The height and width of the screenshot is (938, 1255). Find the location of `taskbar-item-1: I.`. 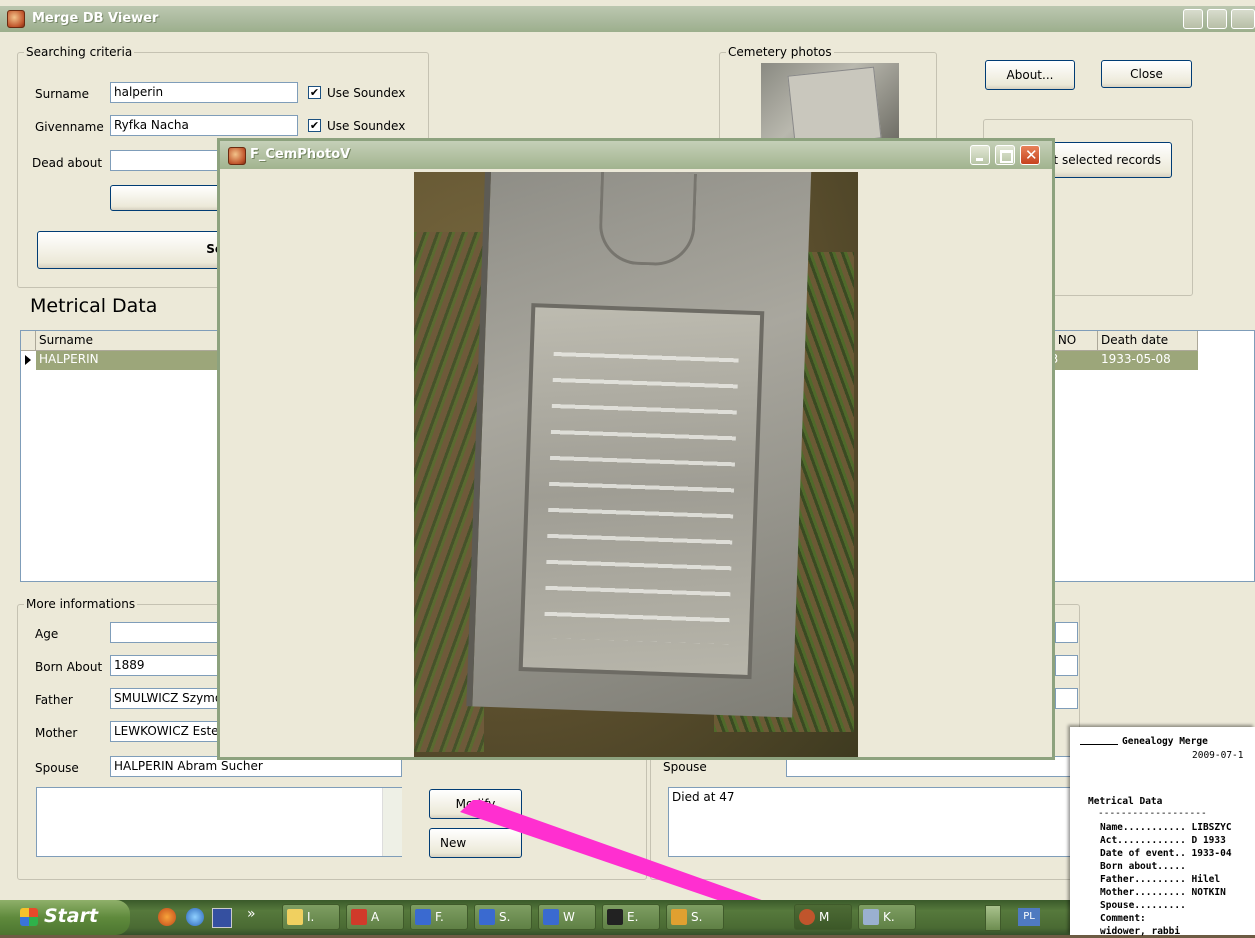

taskbar-item-1: I. is located at coordinates (311, 917).